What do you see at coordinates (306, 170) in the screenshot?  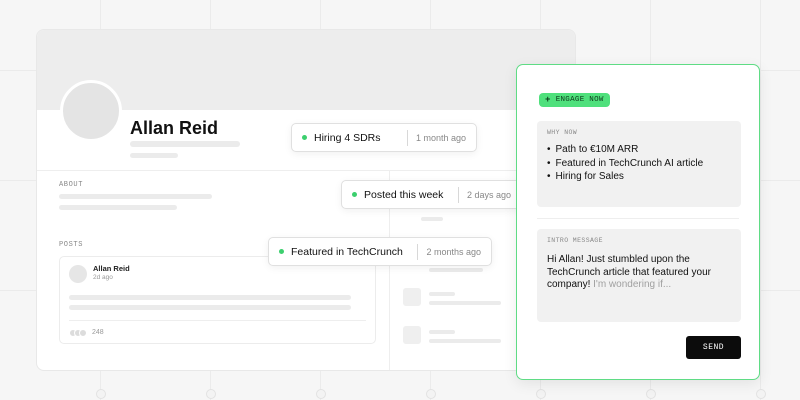 I see `profile-divider` at bounding box center [306, 170].